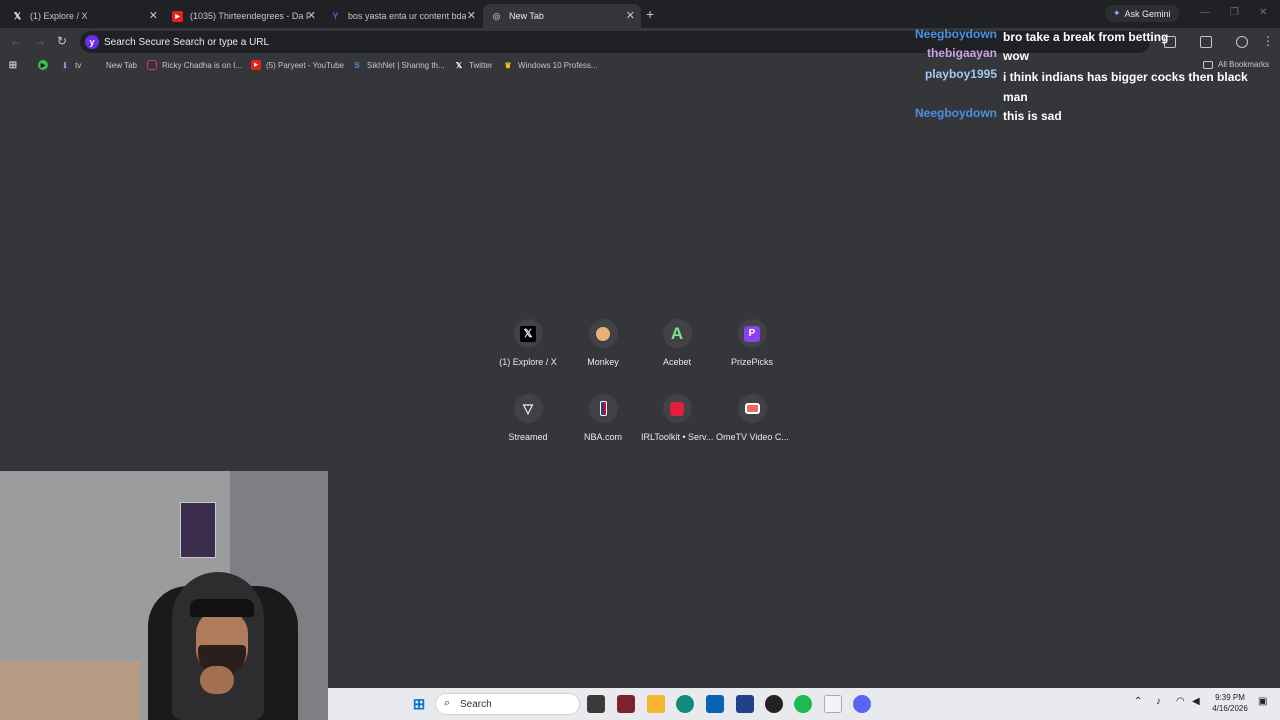 The image size is (1280, 720). Describe the element at coordinates (745, 704) in the screenshot. I see `nba-app-icon` at that location.